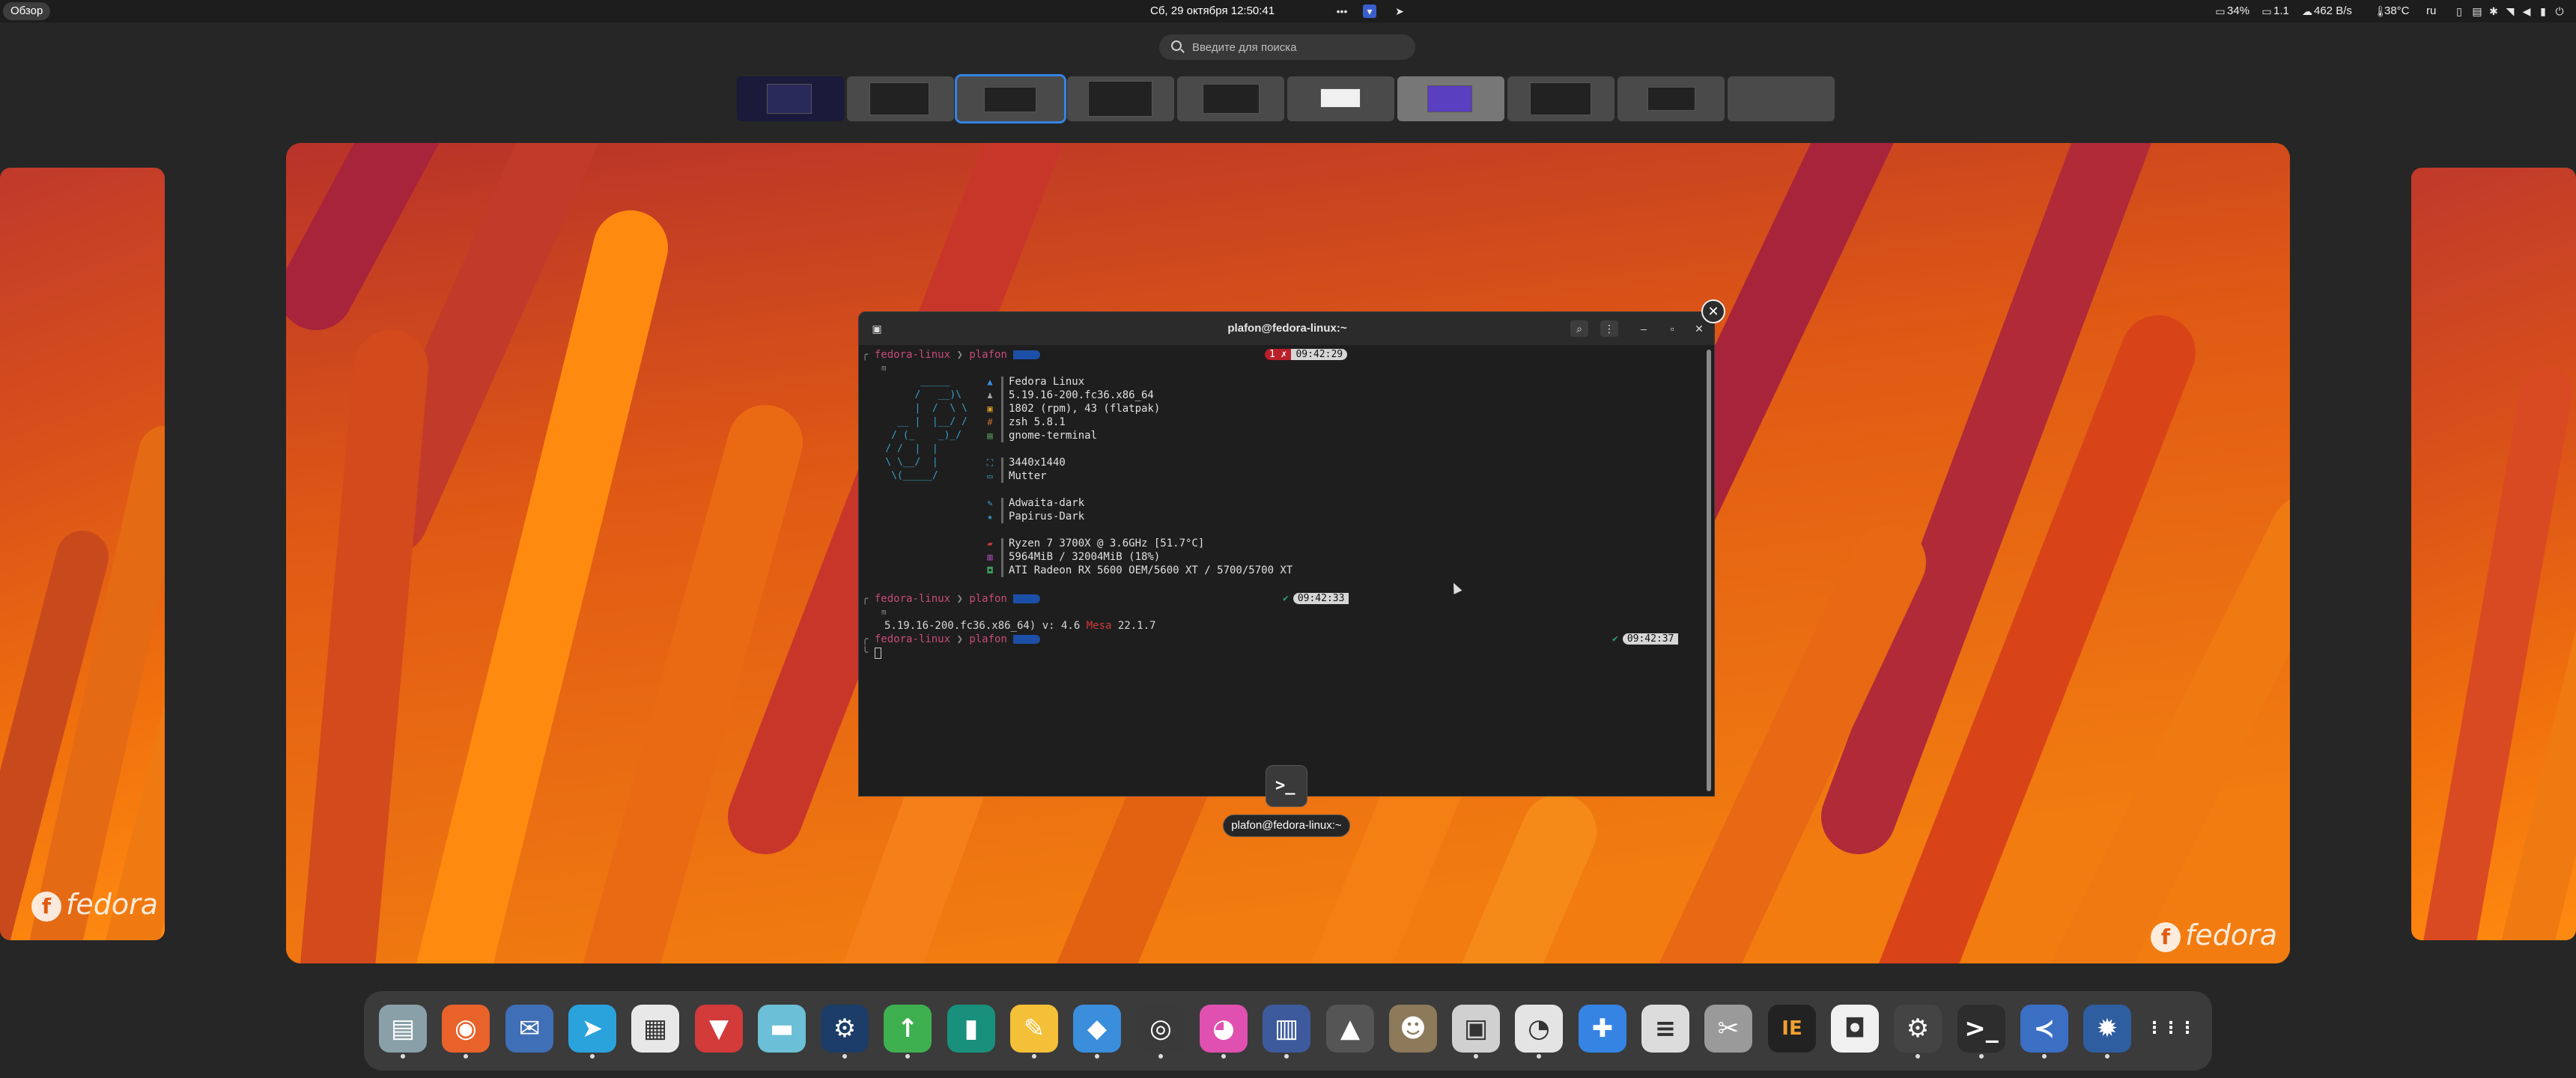 The height and width of the screenshot is (1078, 2576). I want to click on terminal-cursor: ╰, so click(871, 653).